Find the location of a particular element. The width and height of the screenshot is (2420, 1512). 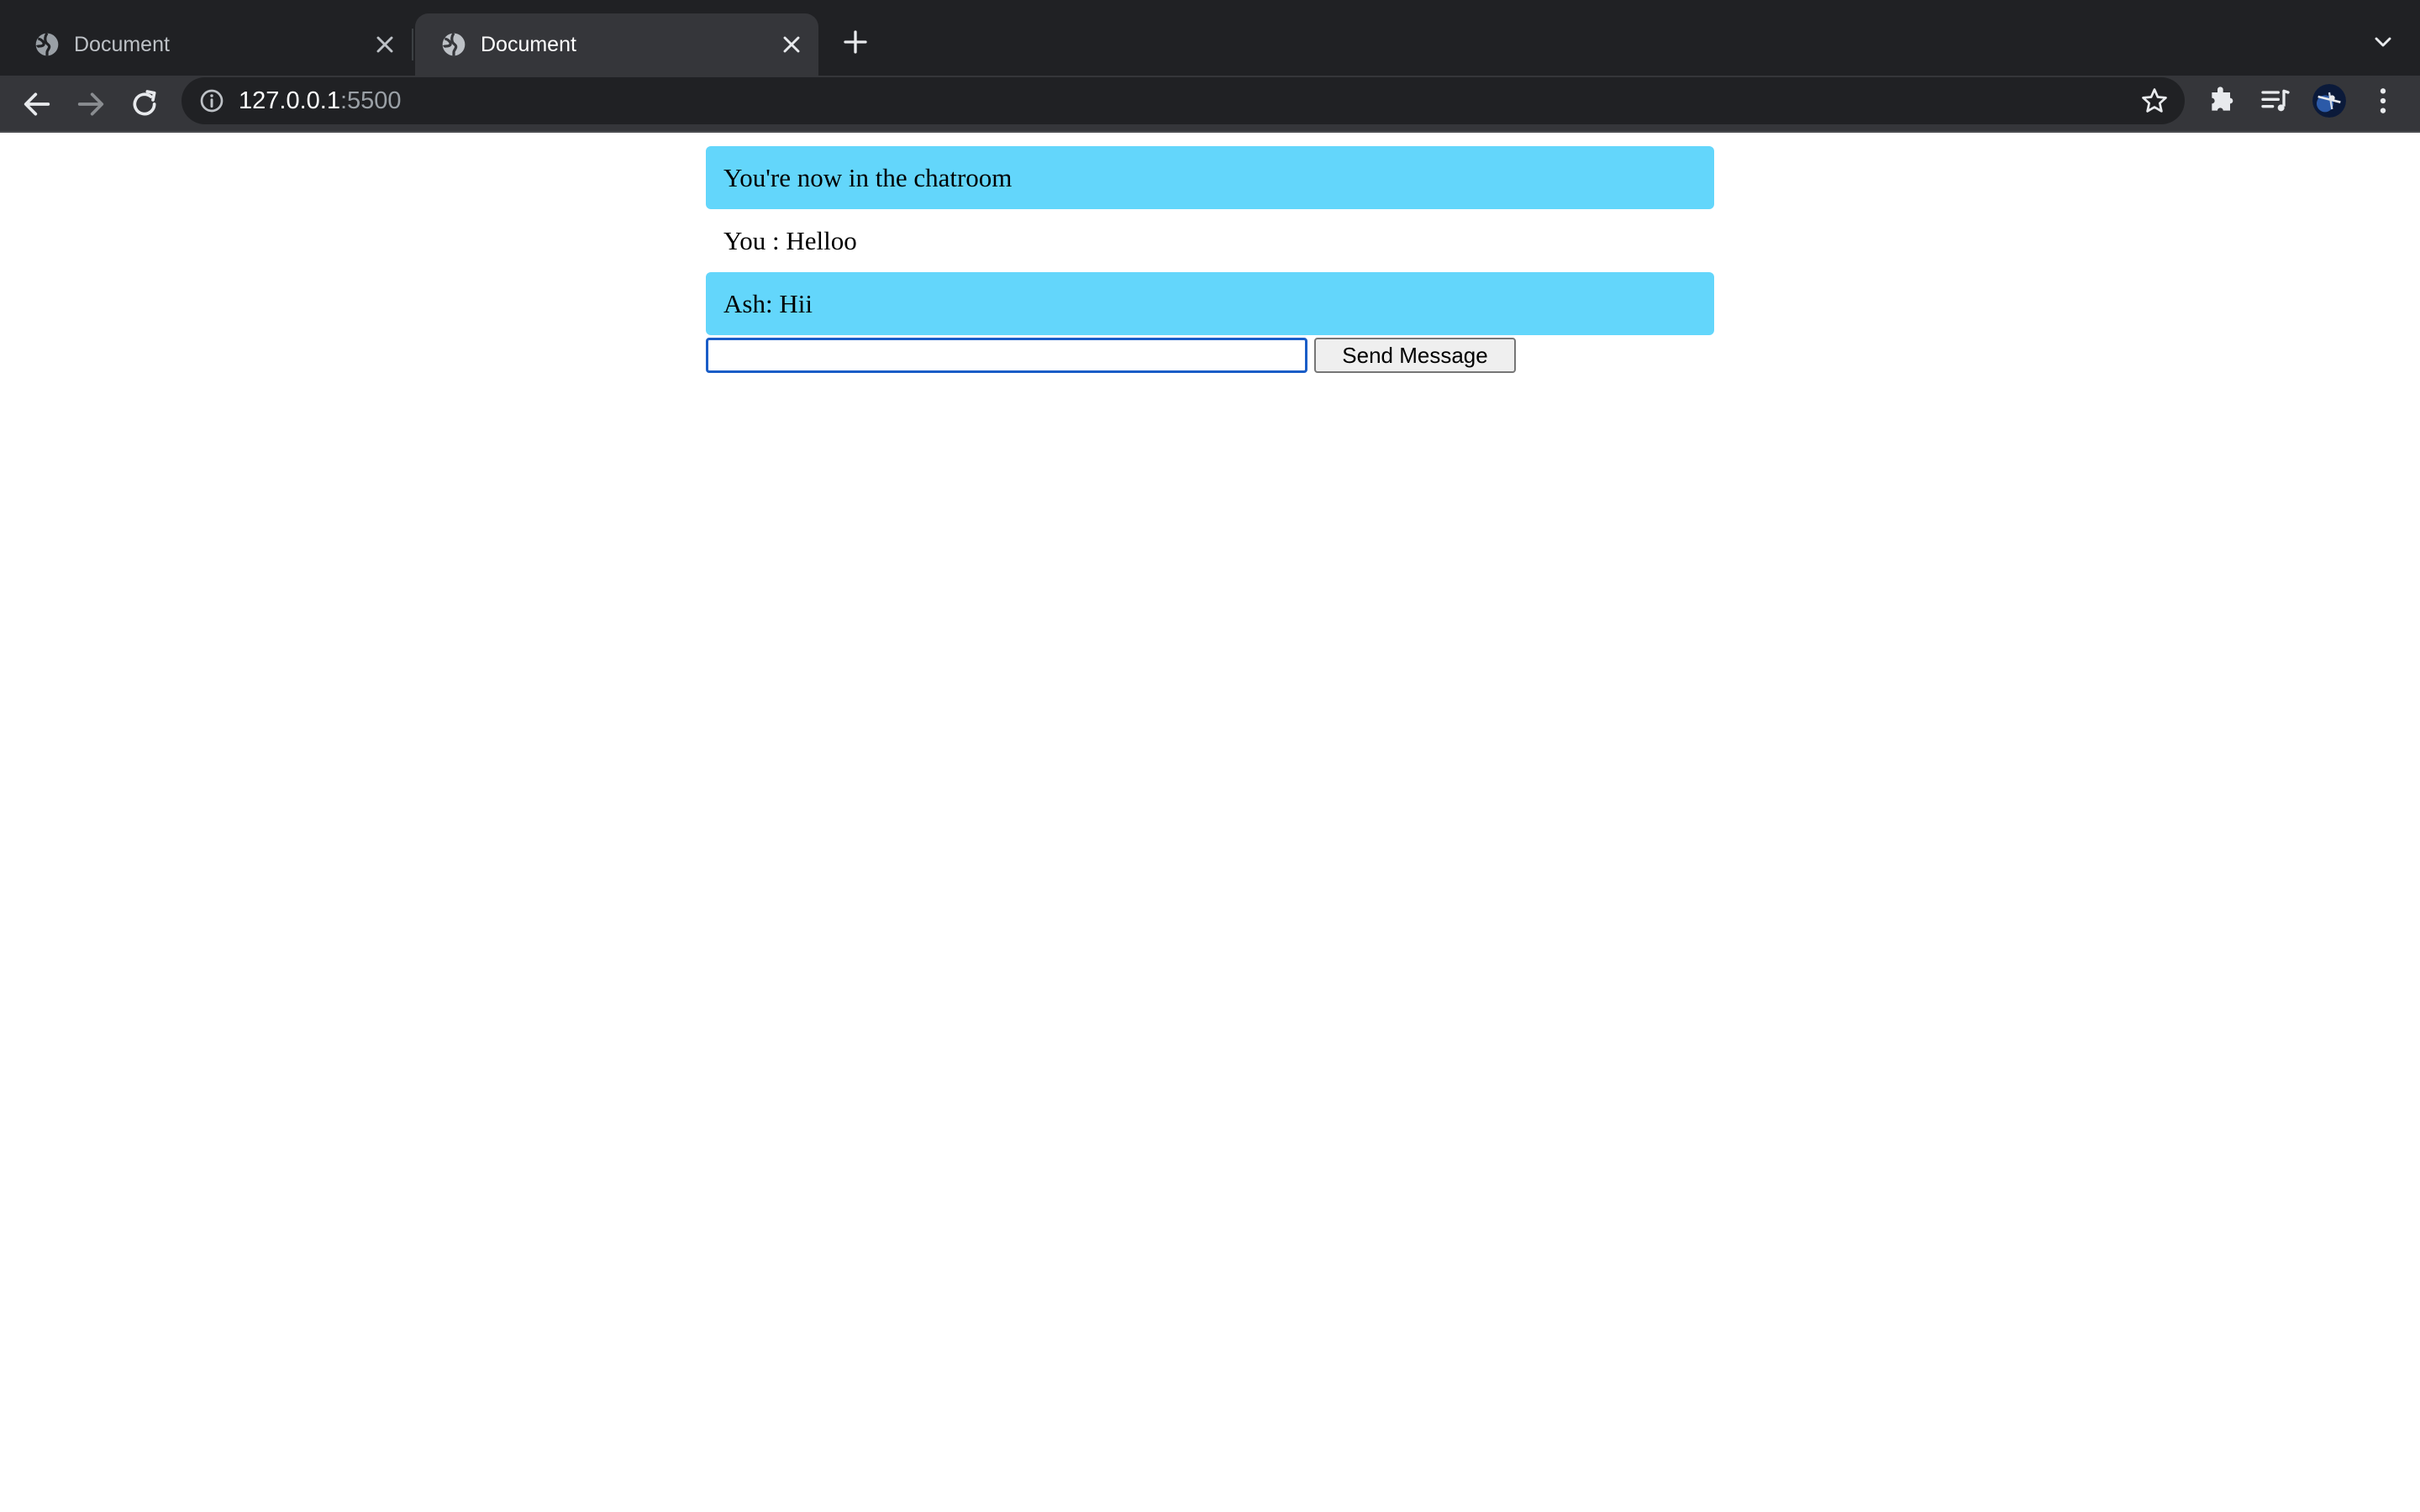

puzzle-icon is located at coordinates (2221, 101).